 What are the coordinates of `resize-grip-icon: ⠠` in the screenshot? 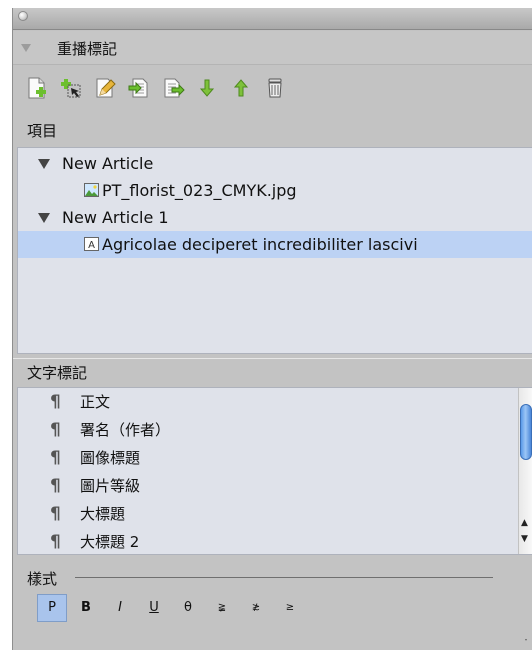 It's located at (524, 639).